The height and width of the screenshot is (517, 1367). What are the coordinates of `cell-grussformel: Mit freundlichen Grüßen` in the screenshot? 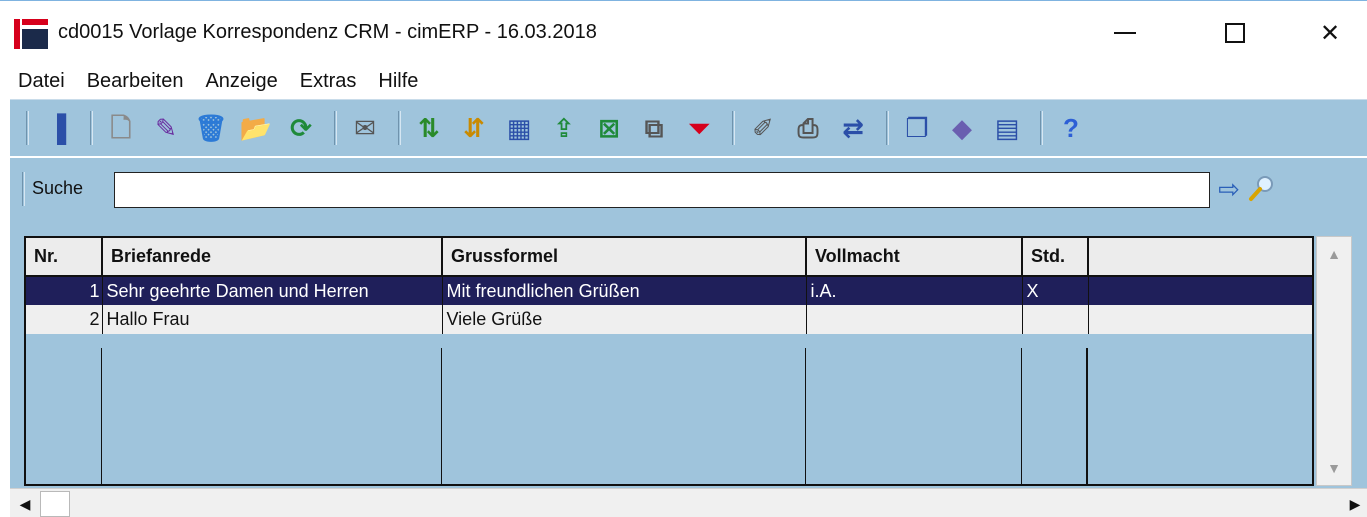 It's located at (624, 290).